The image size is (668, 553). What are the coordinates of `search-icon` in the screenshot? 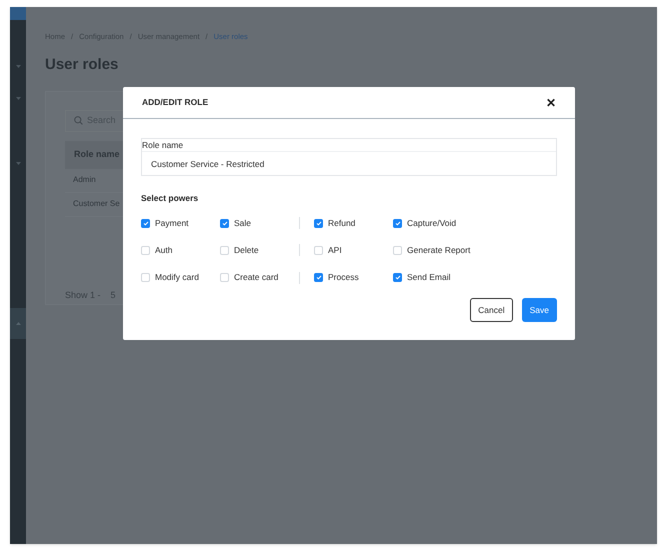 It's located at (78, 121).